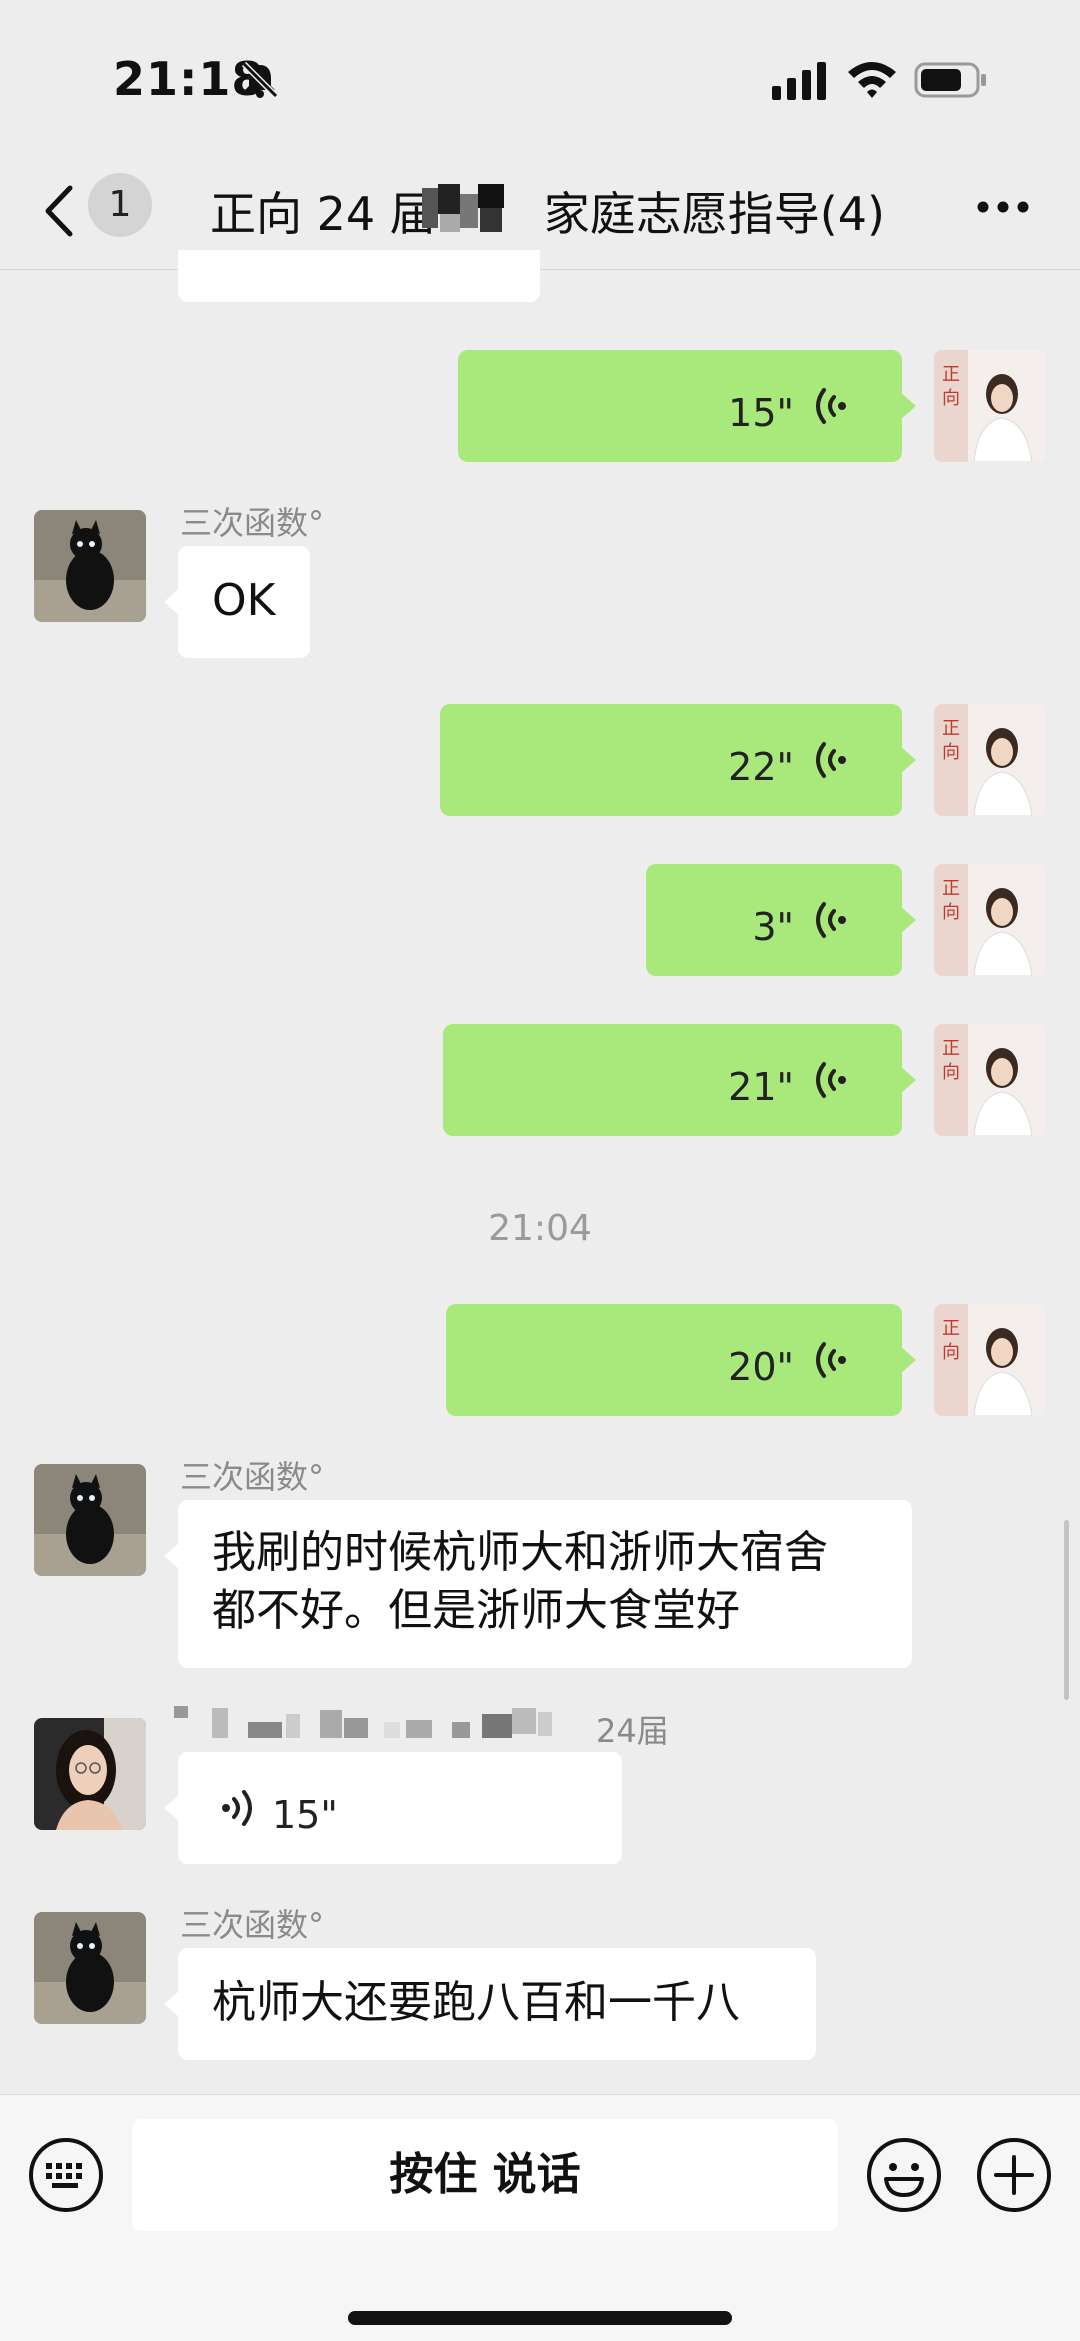  What do you see at coordinates (799, 81) in the screenshot?
I see `signal-icon` at bounding box center [799, 81].